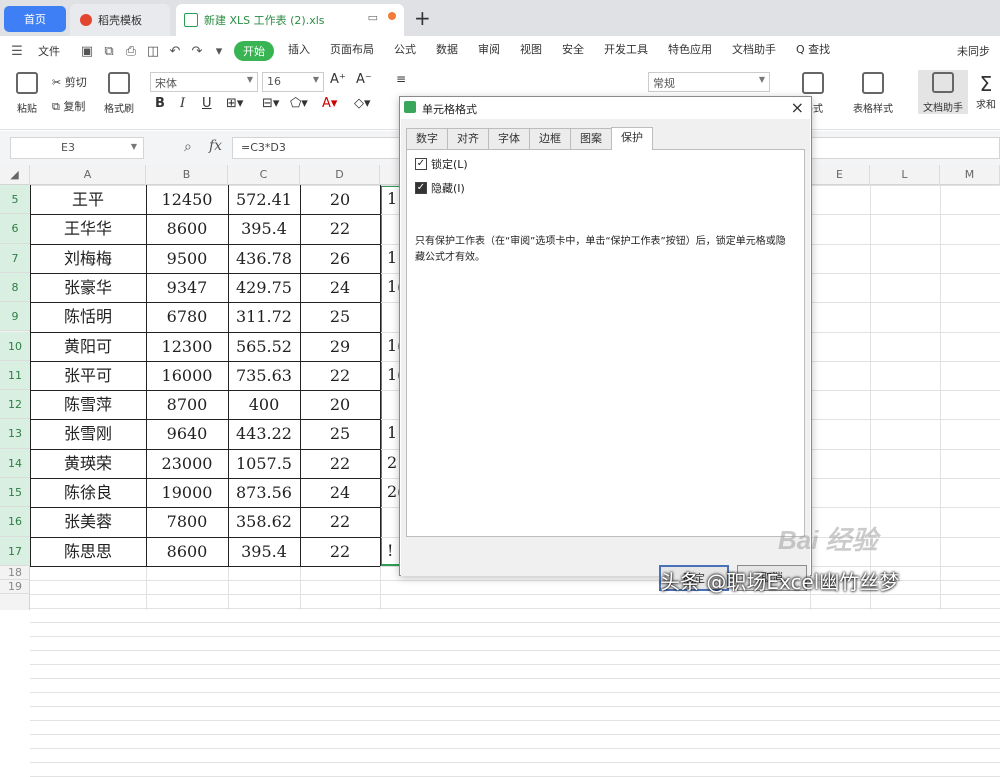 The height and width of the screenshot is (777, 1000). I want to click on underline-icon: U, so click(207, 103).